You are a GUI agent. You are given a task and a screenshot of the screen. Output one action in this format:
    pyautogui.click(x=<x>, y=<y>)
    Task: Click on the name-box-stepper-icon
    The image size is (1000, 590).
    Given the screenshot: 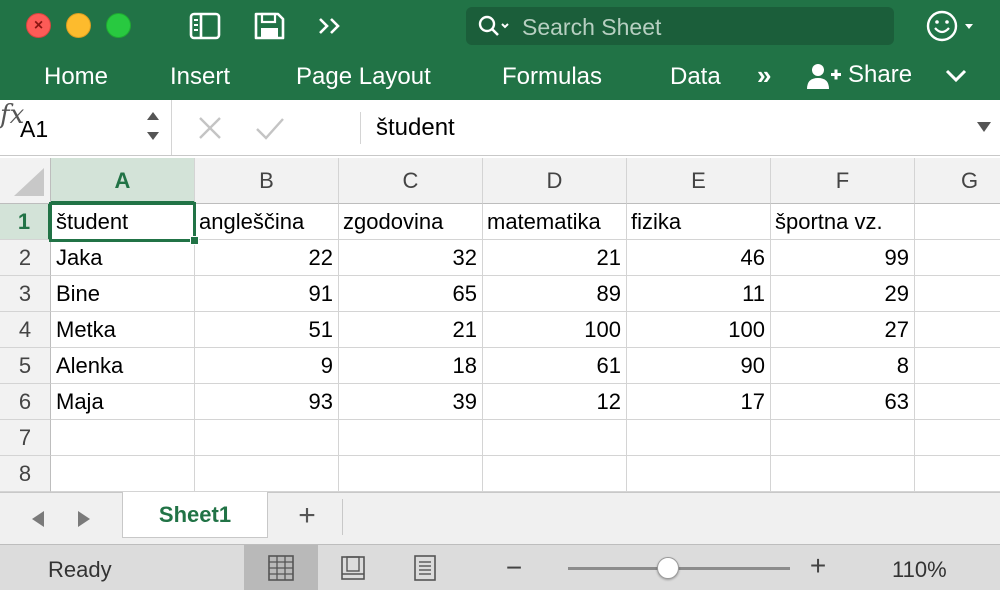 What is the action you would take?
    pyautogui.click(x=153, y=126)
    